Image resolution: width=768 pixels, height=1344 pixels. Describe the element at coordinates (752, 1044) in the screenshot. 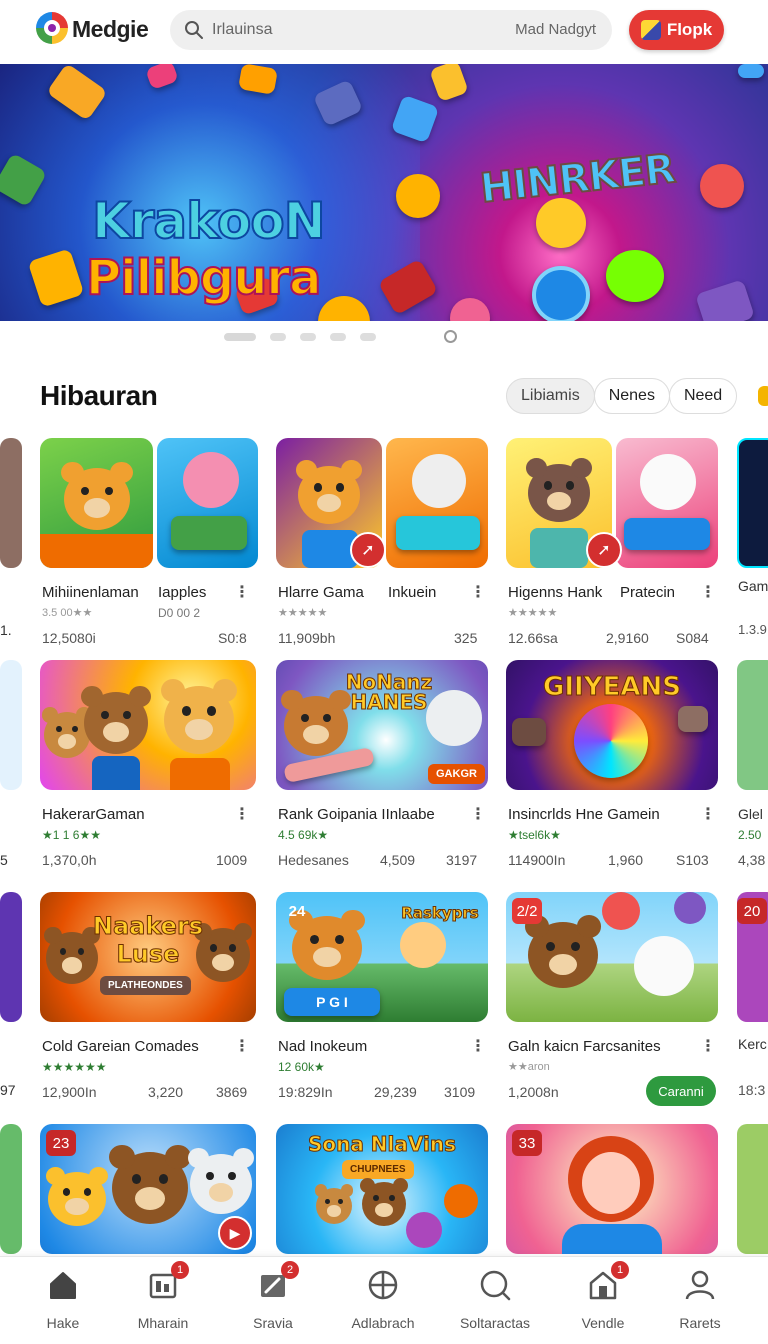

I see `card-partial-right-title: Kerc` at that location.